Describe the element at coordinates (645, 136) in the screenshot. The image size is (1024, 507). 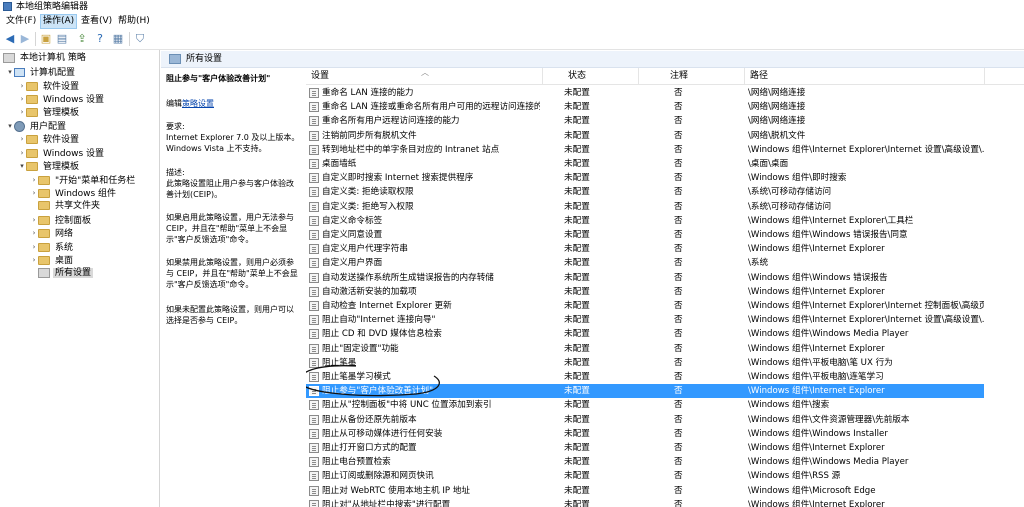
I see `table-row: 注销前同步所有脱机文件 未配置 否 \网络\脱机文件` at that location.